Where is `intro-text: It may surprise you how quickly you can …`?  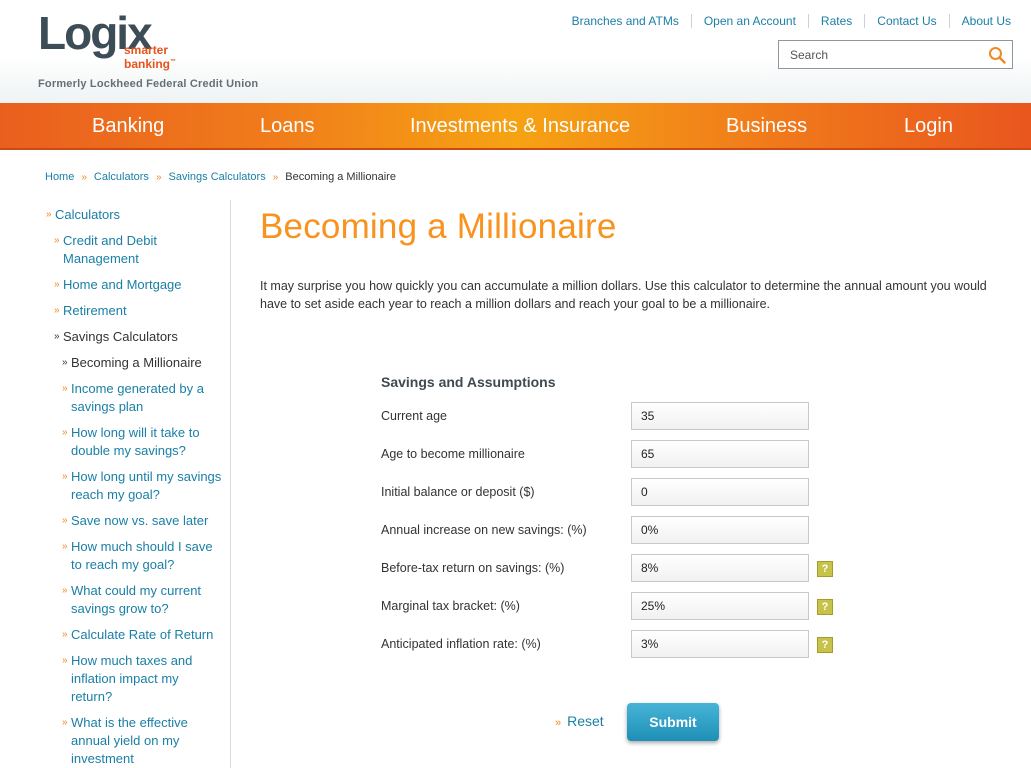 intro-text: It may surprise you how quickly you can … is located at coordinates (623, 295).